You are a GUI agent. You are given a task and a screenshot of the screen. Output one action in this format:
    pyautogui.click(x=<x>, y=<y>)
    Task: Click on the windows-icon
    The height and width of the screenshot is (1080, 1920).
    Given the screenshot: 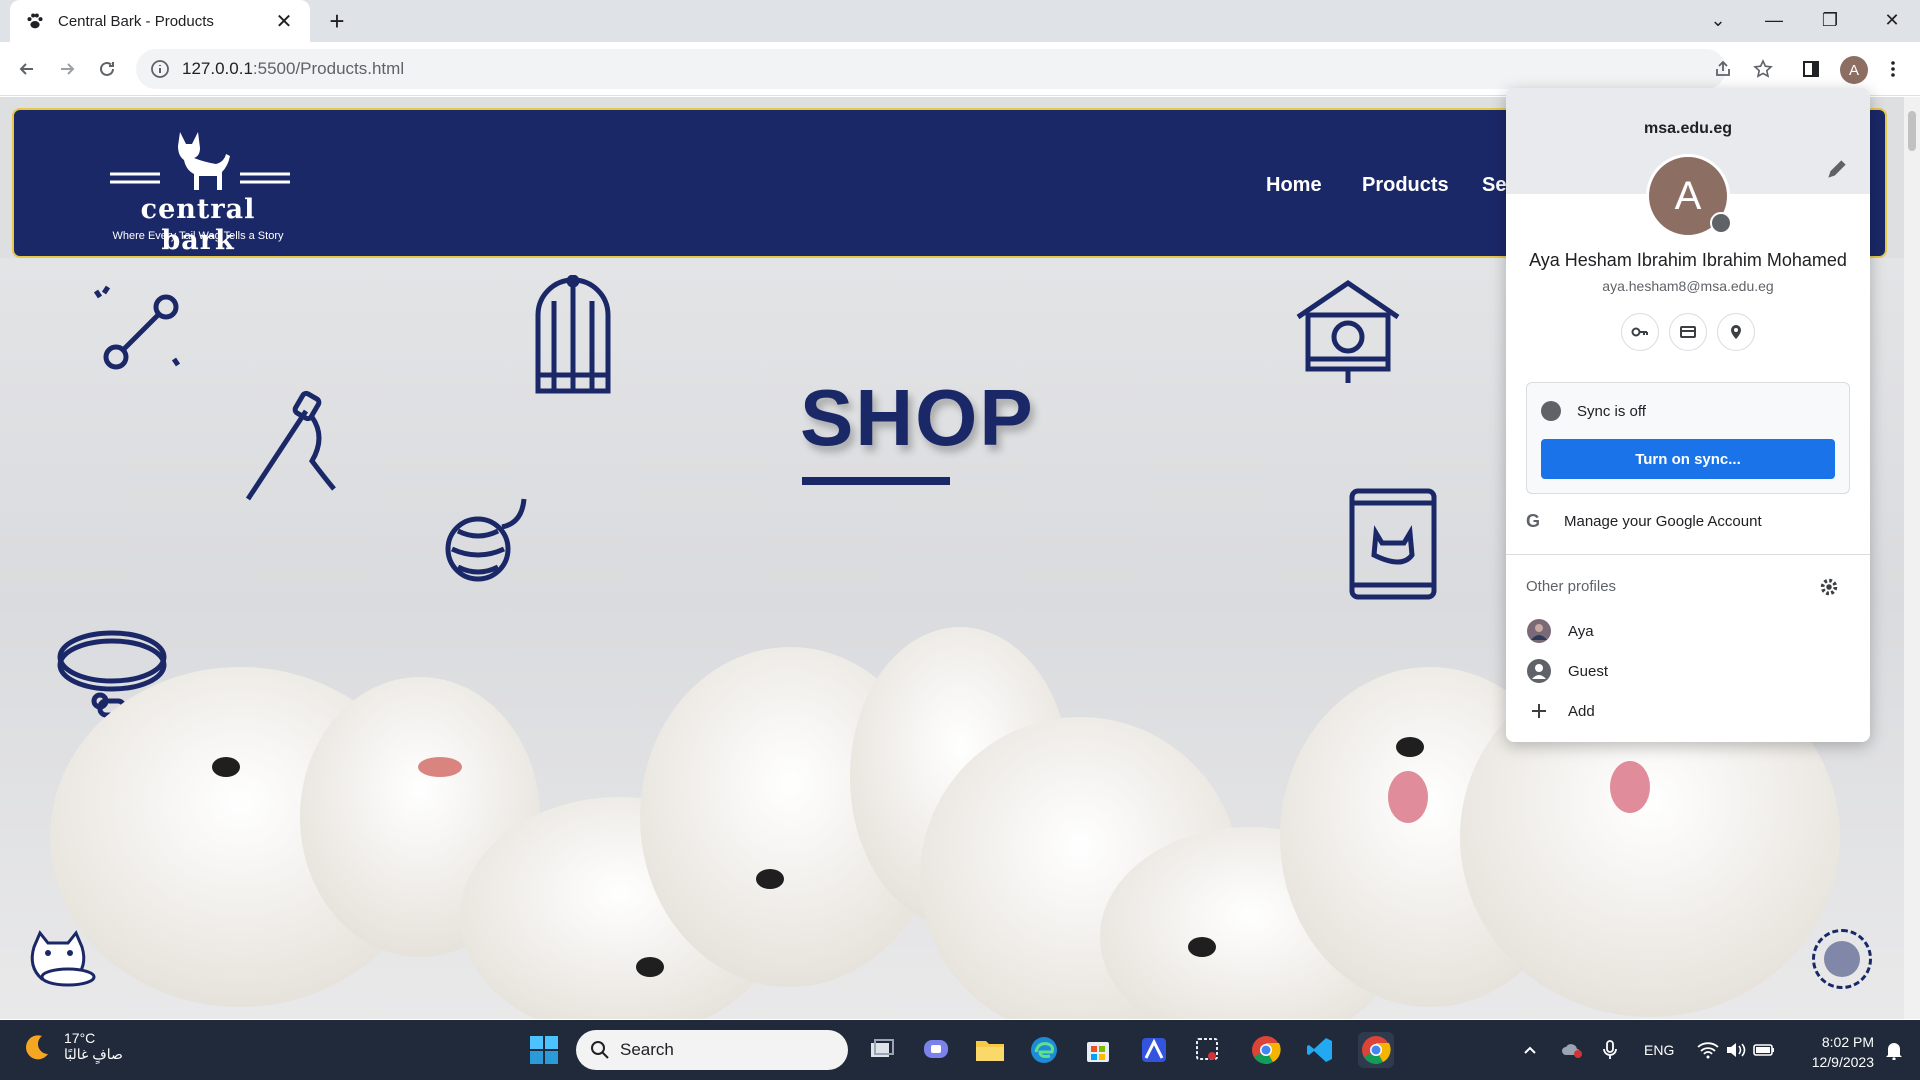 What is the action you would take?
    pyautogui.click(x=544, y=1050)
    